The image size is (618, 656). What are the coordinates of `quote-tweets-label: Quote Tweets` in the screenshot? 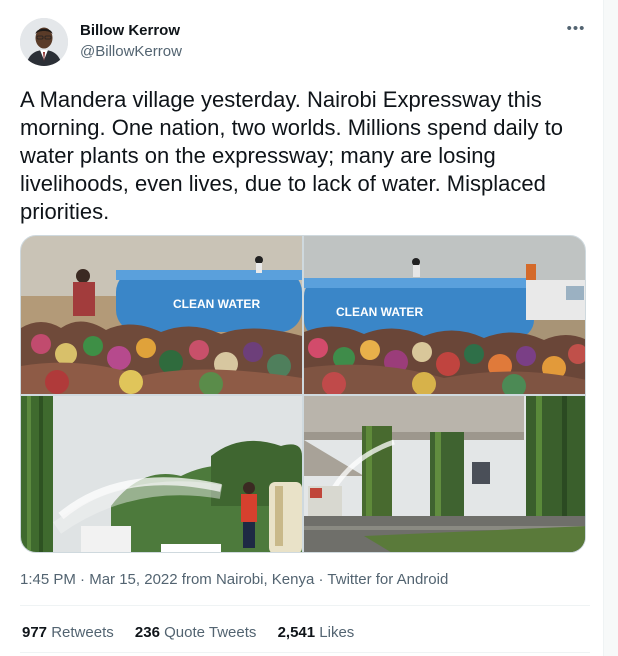 It's located at (210, 632).